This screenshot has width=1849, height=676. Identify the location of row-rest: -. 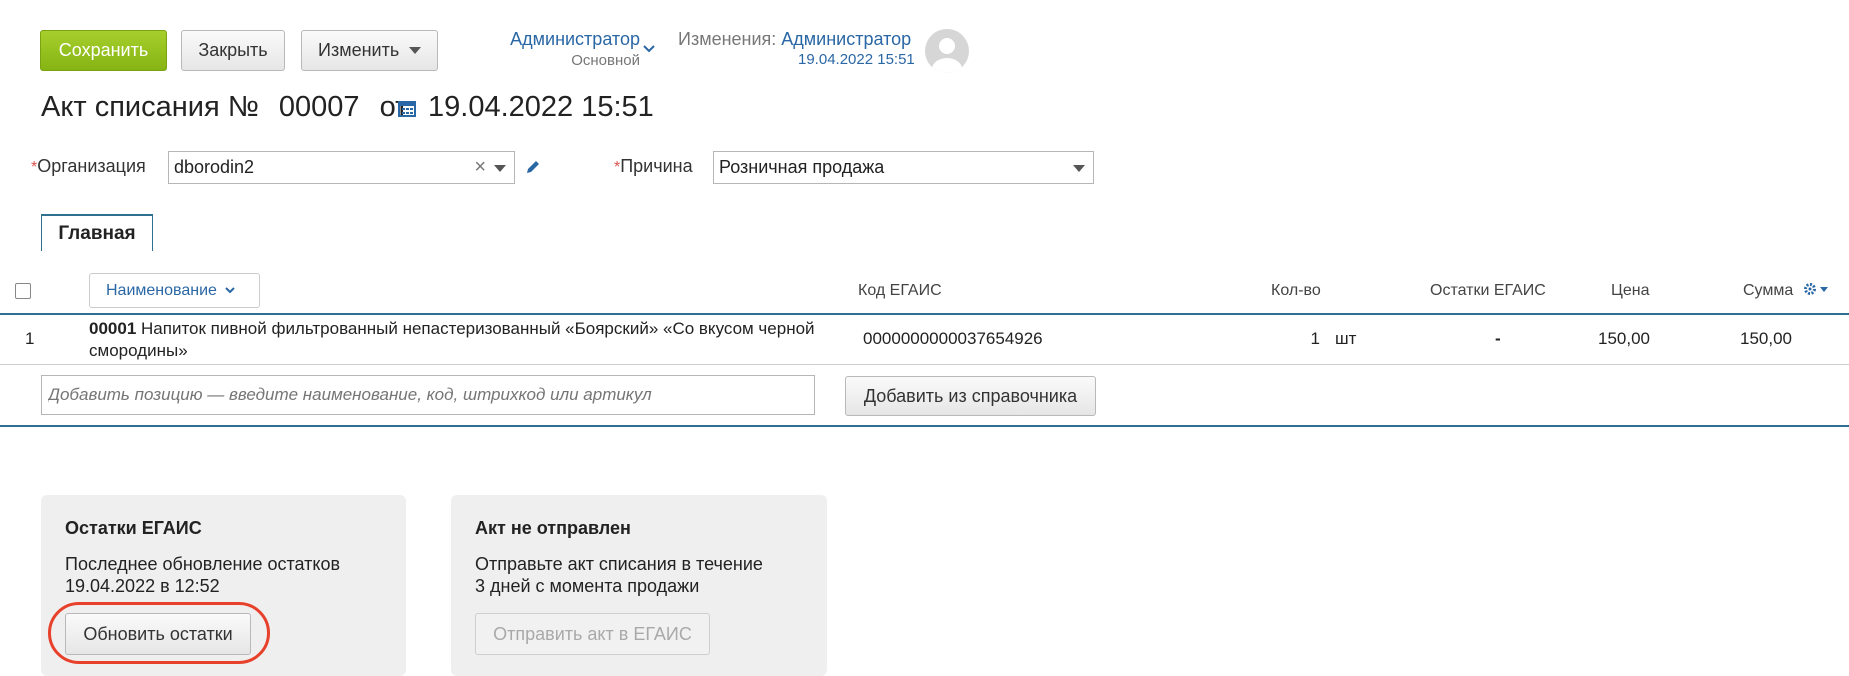
(1498, 338).